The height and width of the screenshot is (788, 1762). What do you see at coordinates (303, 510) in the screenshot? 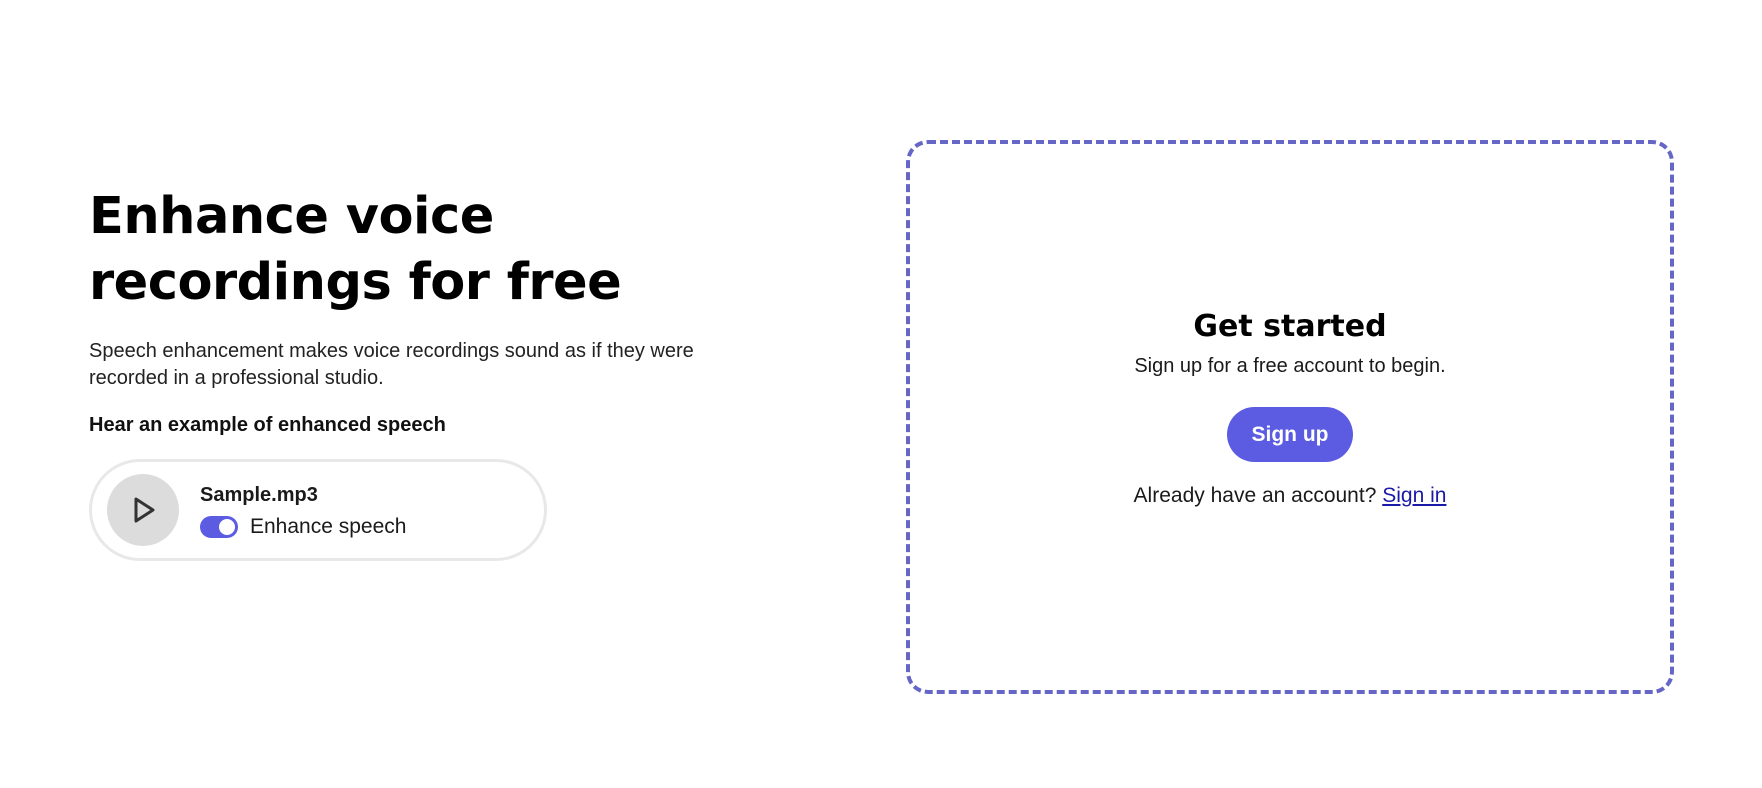
I see `player-info: Sample.mp3 Enhance speech` at bounding box center [303, 510].